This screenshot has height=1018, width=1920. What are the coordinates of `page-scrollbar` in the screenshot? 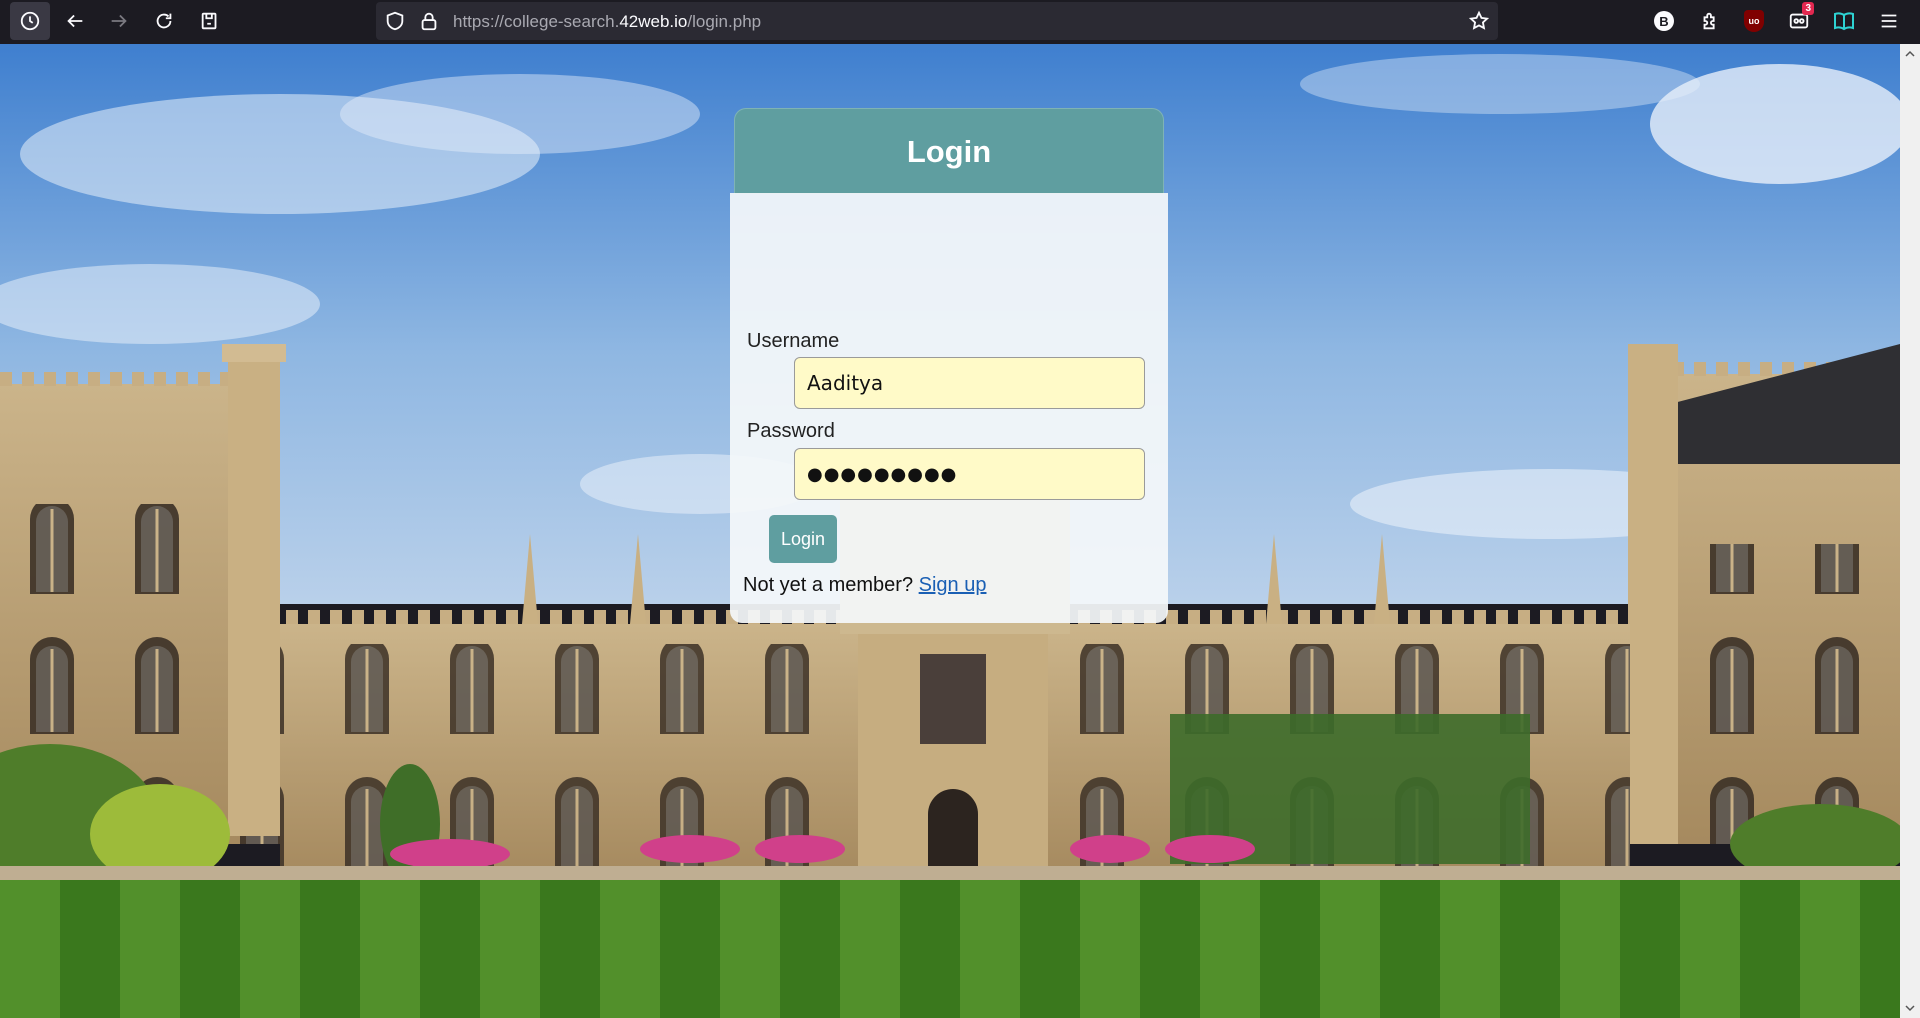 It's located at (1910, 531).